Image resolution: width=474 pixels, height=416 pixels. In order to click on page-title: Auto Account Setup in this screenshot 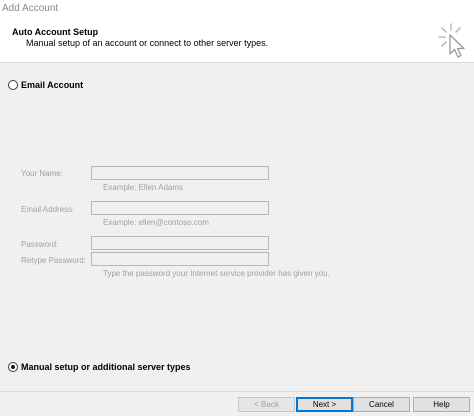, I will do `click(55, 32)`.